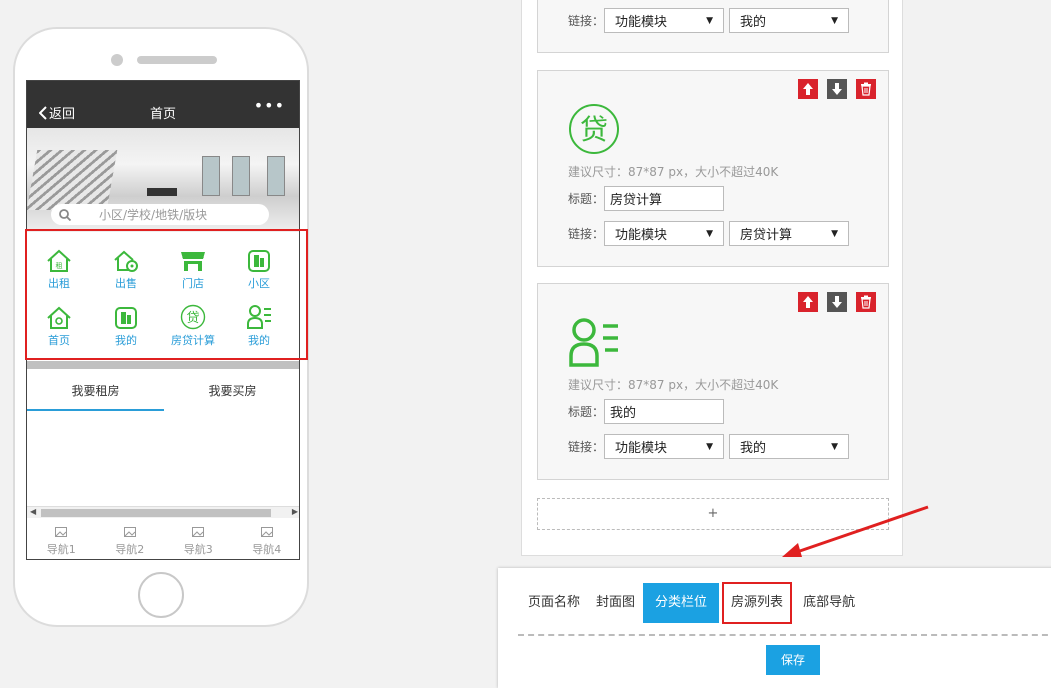 This screenshot has height=688, width=1051. Describe the element at coordinates (269, 105) in the screenshot. I see `more-icon: •••` at that location.